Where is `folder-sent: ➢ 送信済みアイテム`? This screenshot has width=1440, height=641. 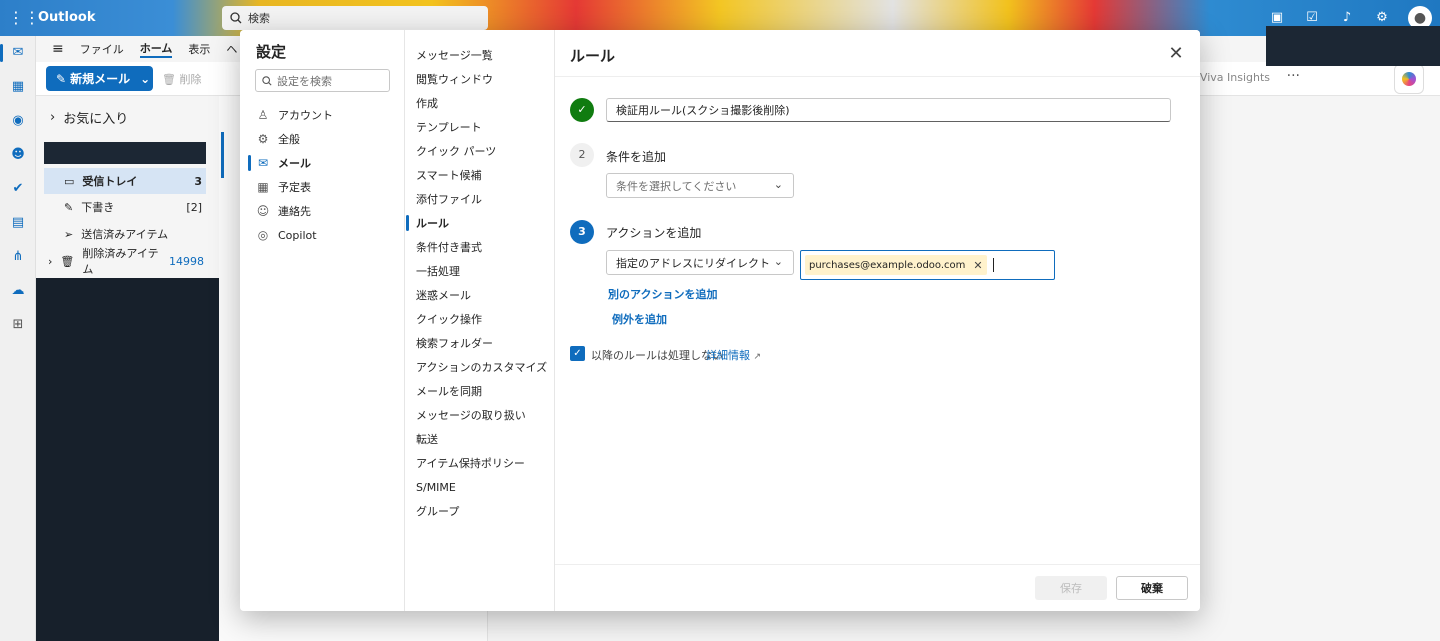
folder-sent: ➢ 送信済みアイテム is located at coordinates (125, 234).